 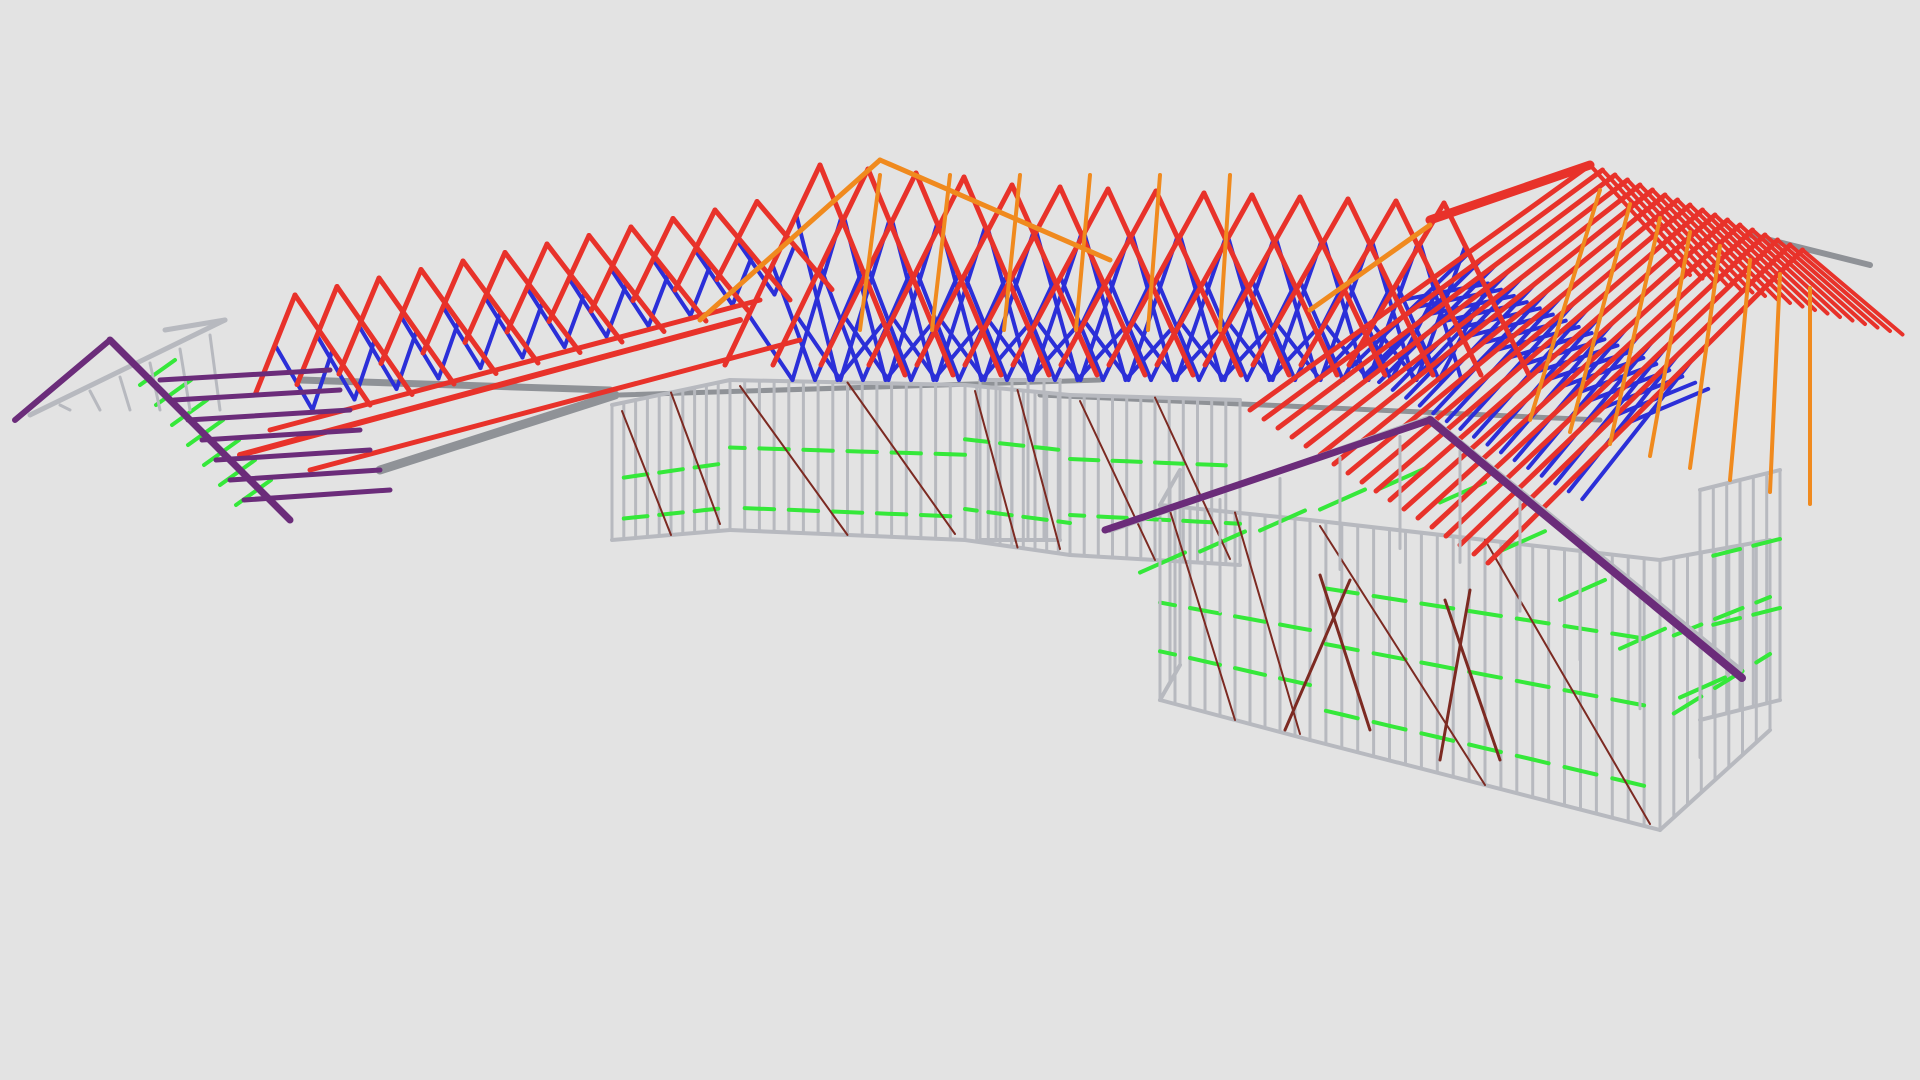 I want to click on hip-member, so click(x=1775, y=383).